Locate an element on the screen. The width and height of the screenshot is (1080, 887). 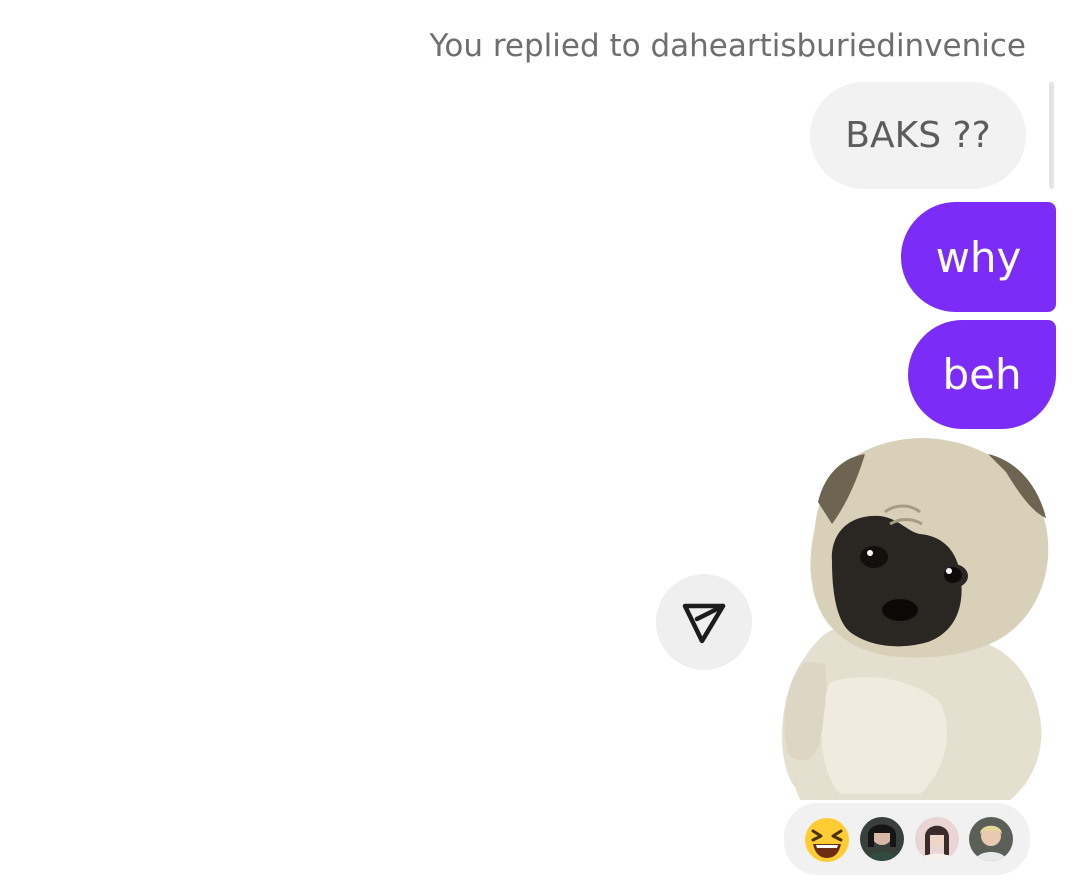
sent-message-bubble: beh is located at coordinates (982, 374).